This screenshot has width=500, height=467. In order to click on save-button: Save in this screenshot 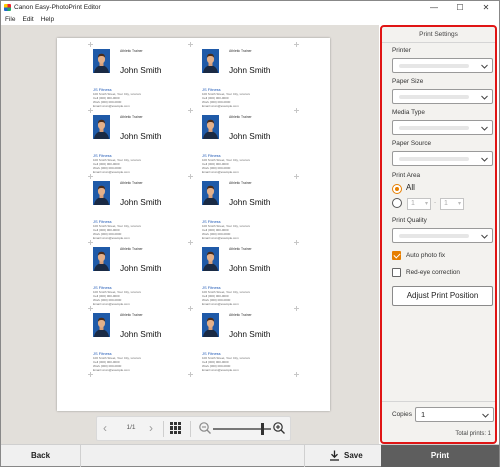, I will do `click(342, 456)`.